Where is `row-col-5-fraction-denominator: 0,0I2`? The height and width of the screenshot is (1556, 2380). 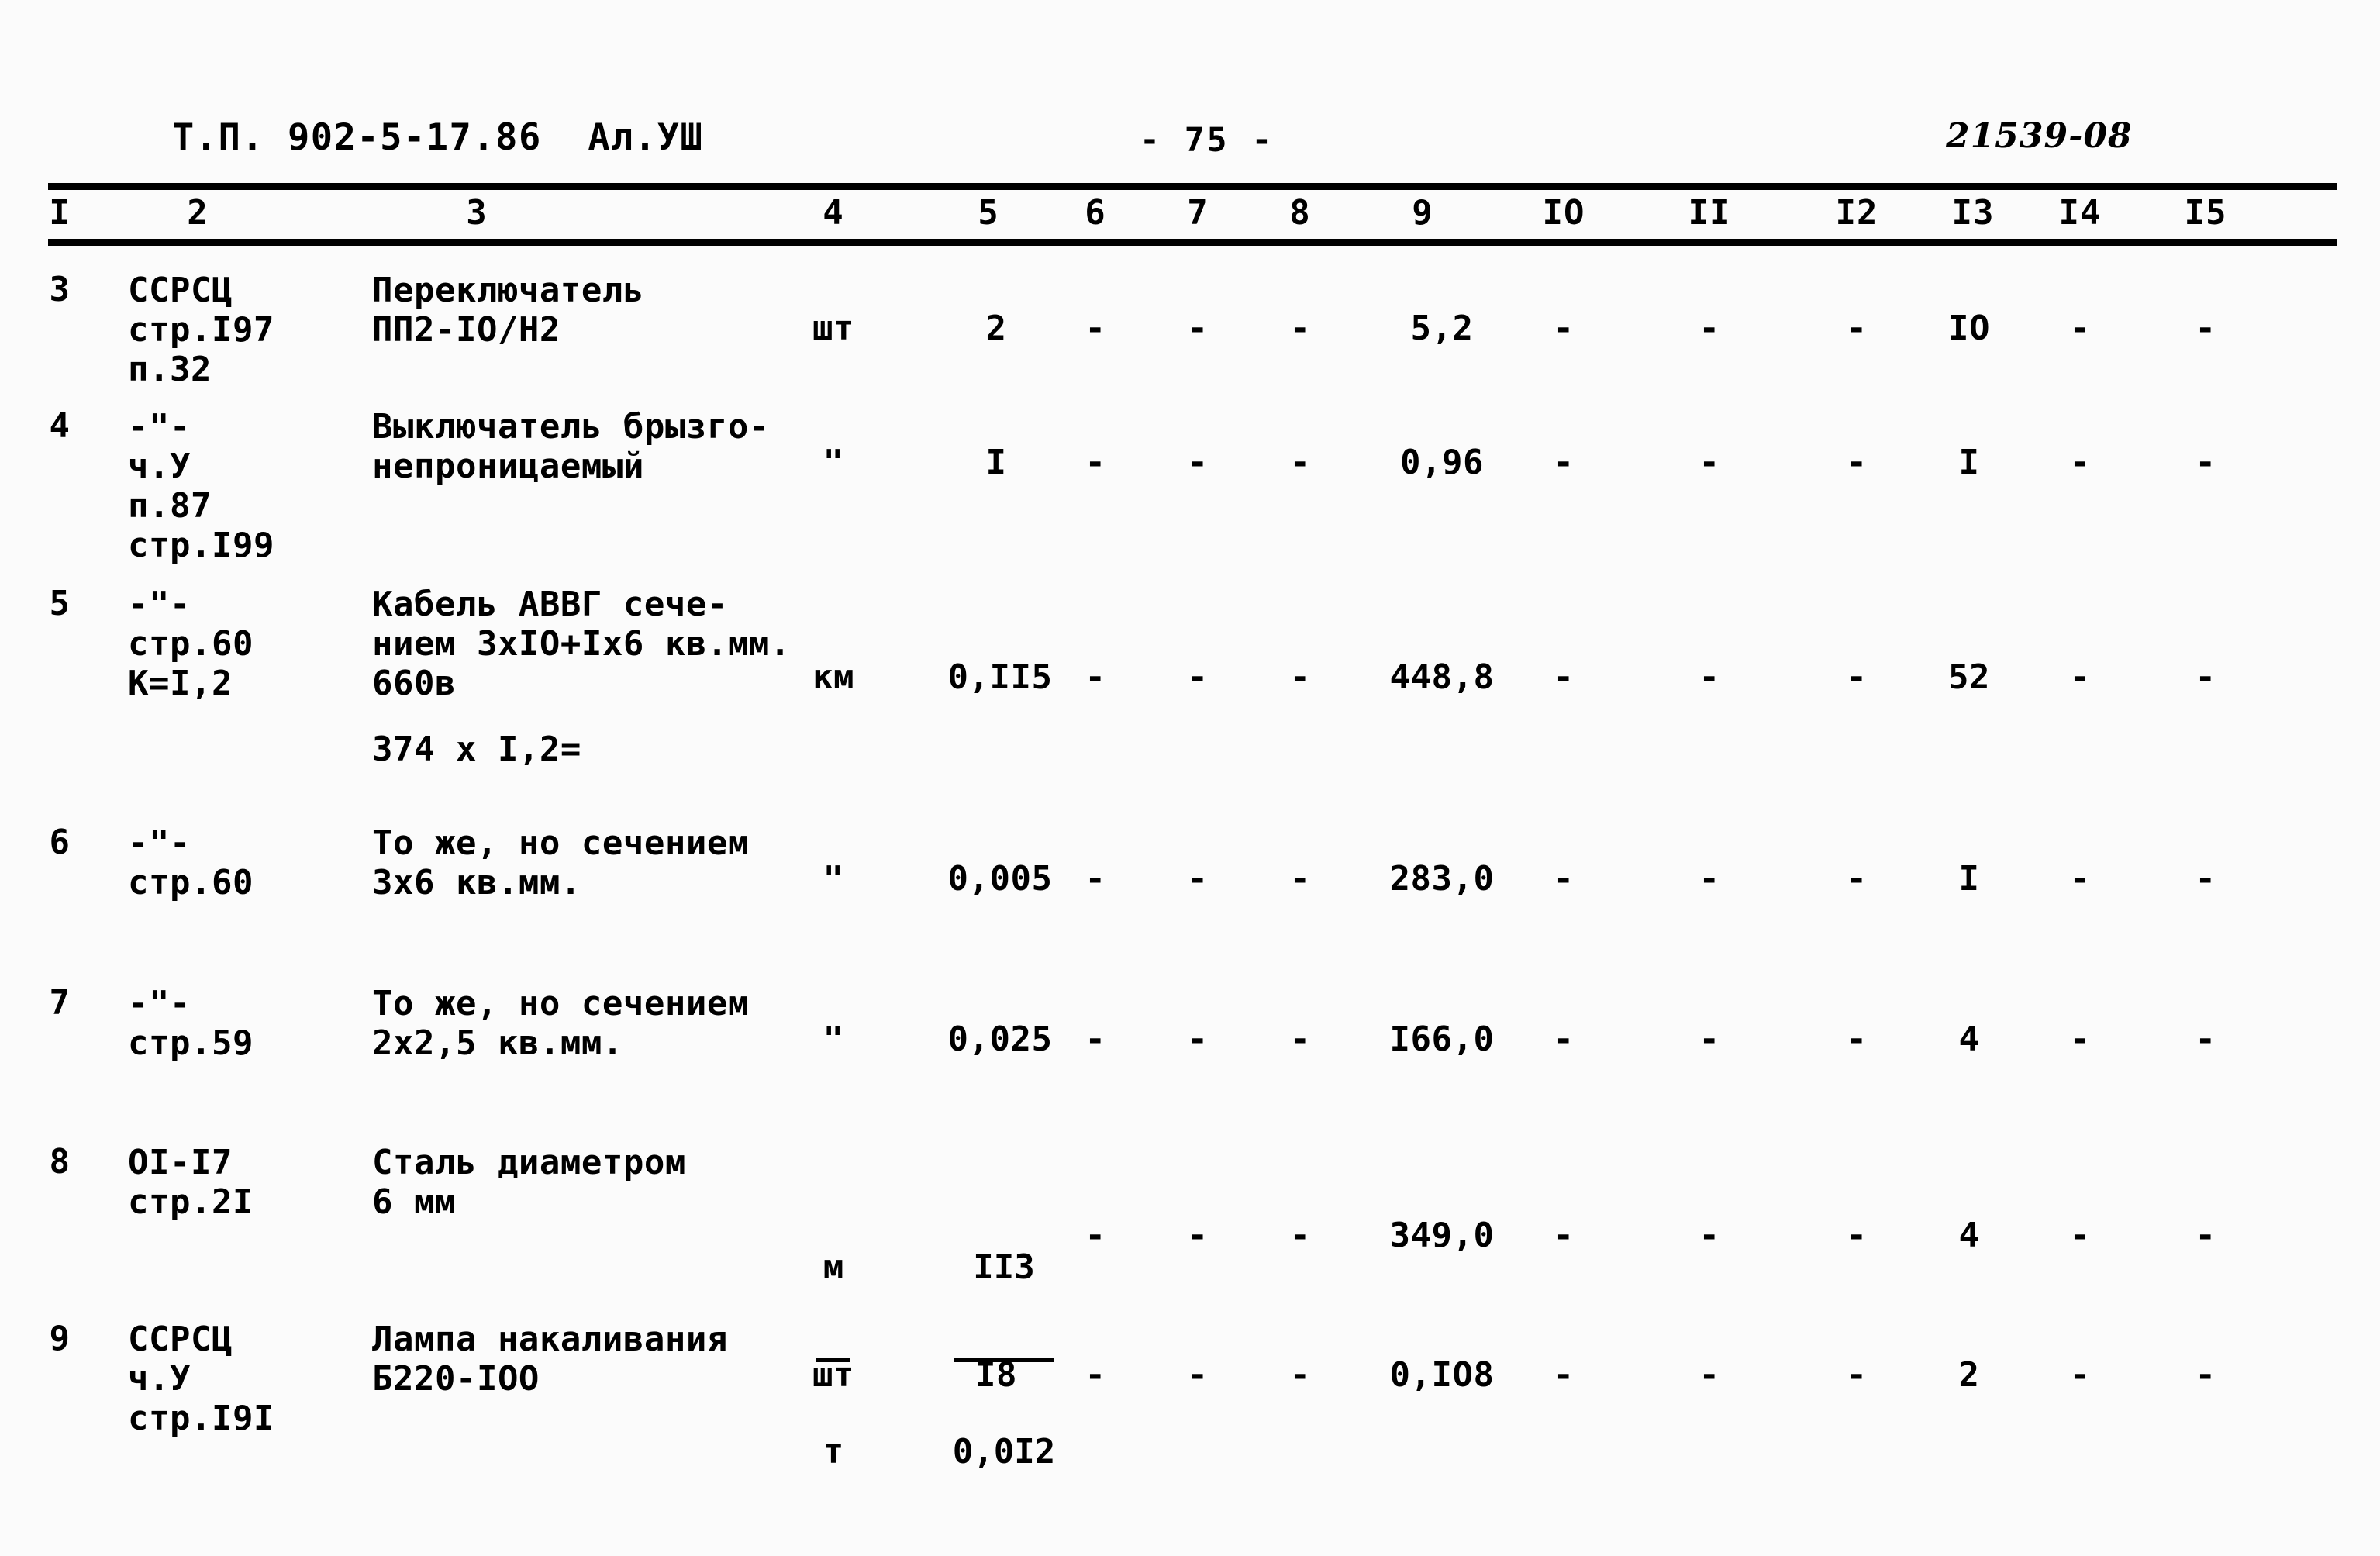 row-col-5-fraction-denominator: 0,0I2 is located at coordinates (1004, 1451).